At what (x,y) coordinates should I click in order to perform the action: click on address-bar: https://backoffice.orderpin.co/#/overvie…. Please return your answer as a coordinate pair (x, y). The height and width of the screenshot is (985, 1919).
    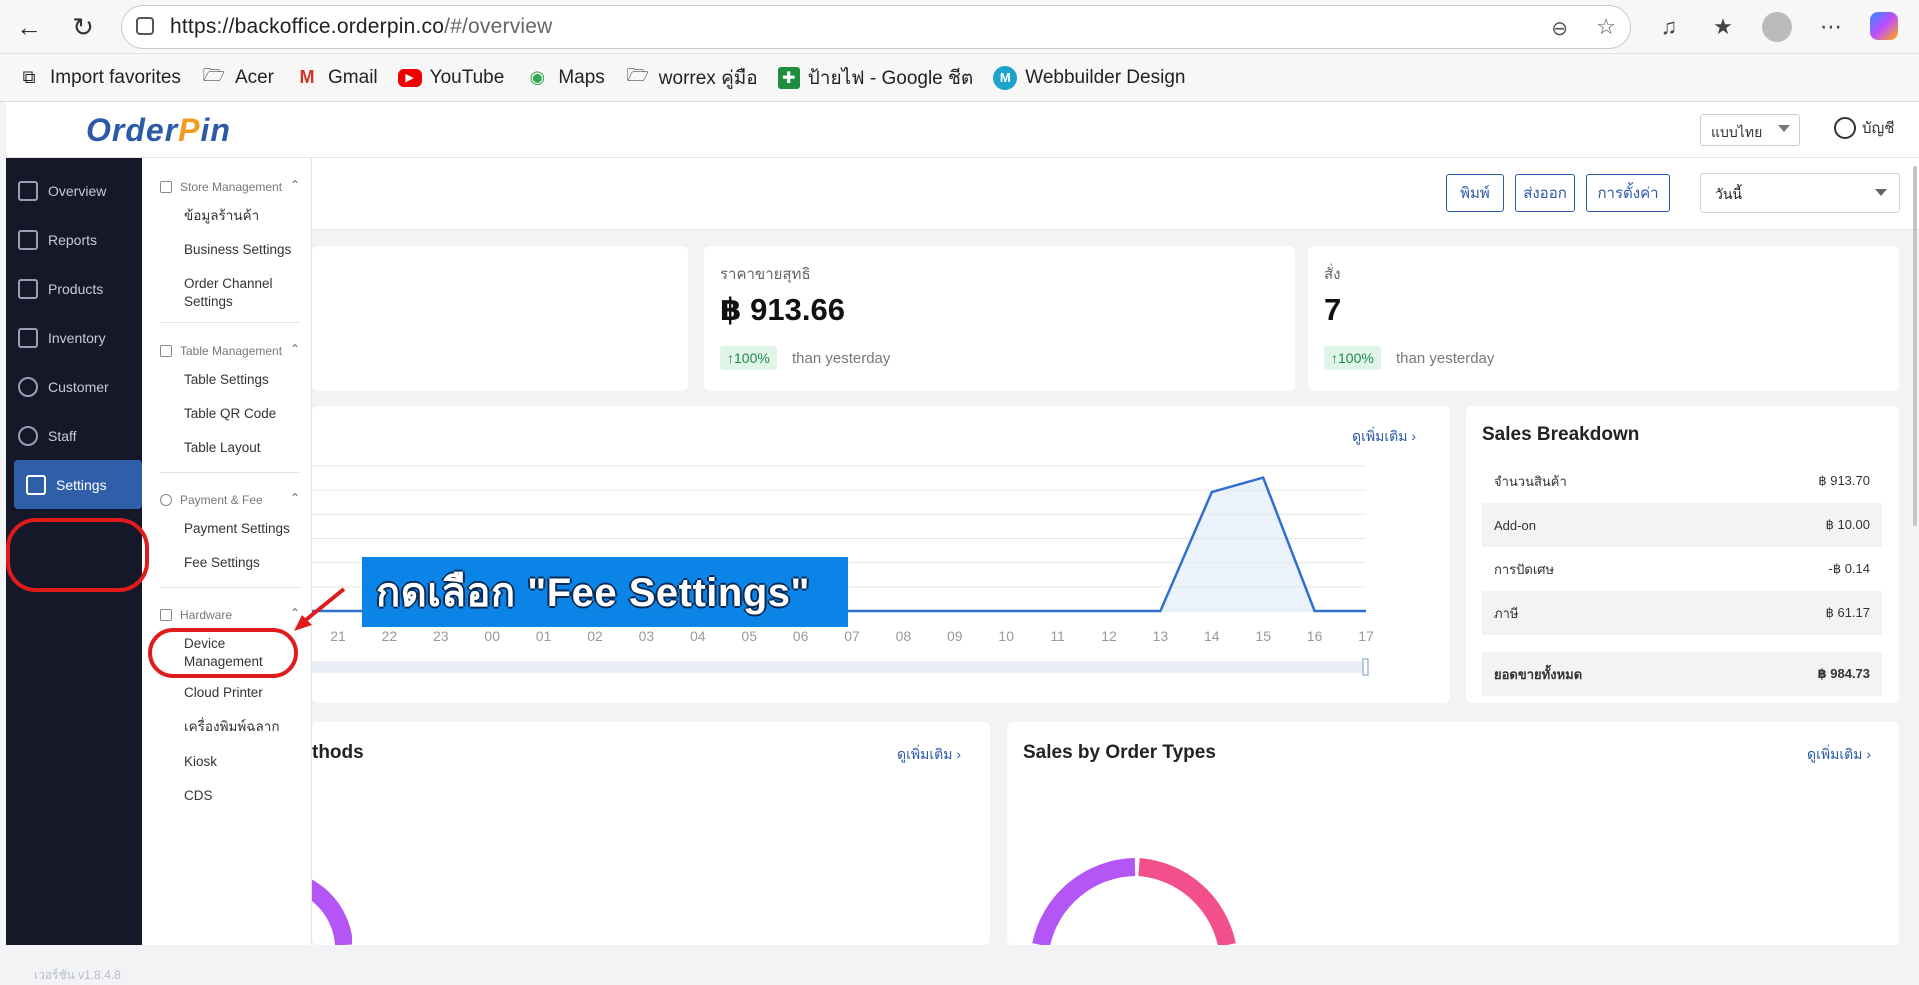
    Looking at the image, I should click on (876, 27).